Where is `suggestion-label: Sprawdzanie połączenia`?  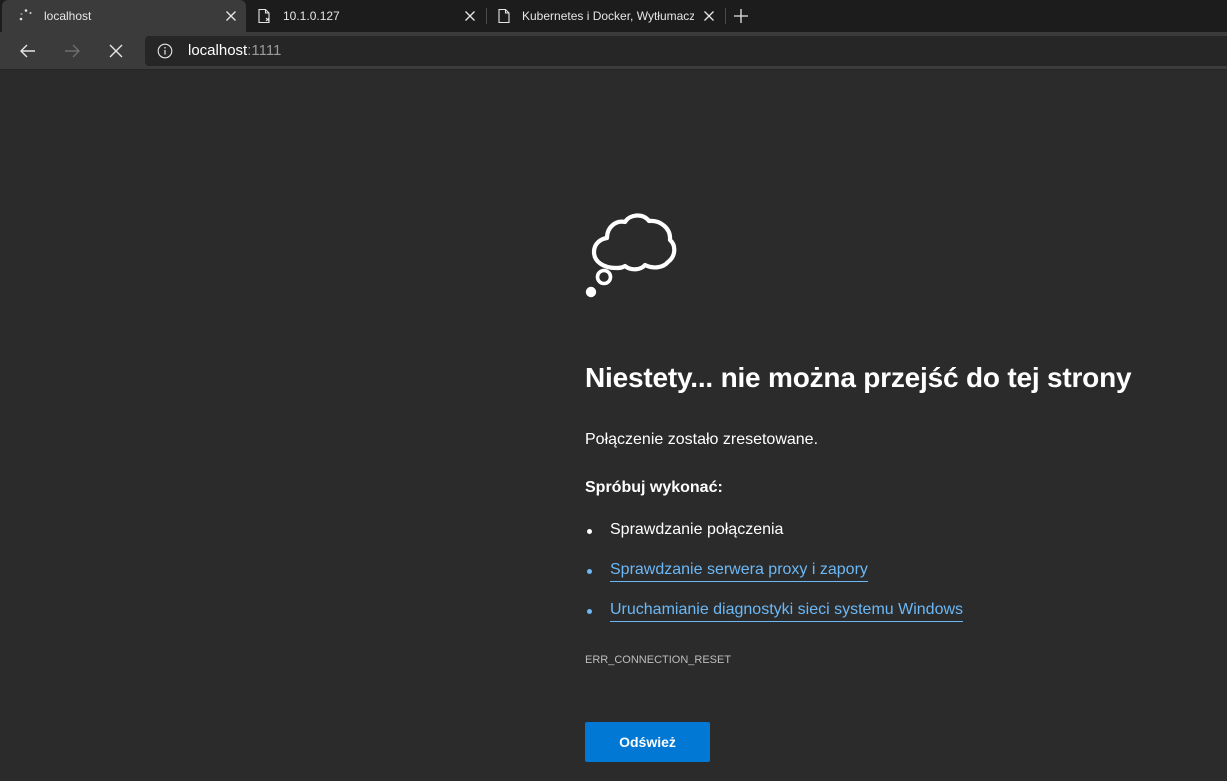 suggestion-label: Sprawdzanie połączenia is located at coordinates (697, 529).